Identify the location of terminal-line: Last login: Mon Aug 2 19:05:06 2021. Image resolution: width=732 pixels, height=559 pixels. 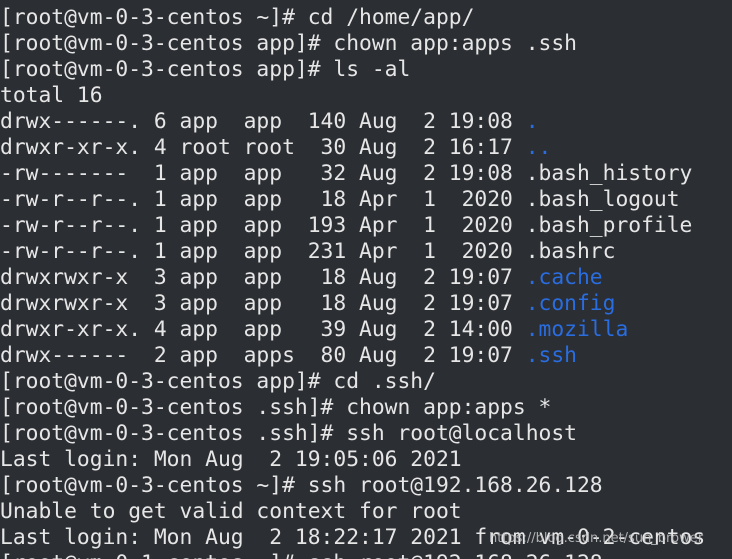
(231, 460).